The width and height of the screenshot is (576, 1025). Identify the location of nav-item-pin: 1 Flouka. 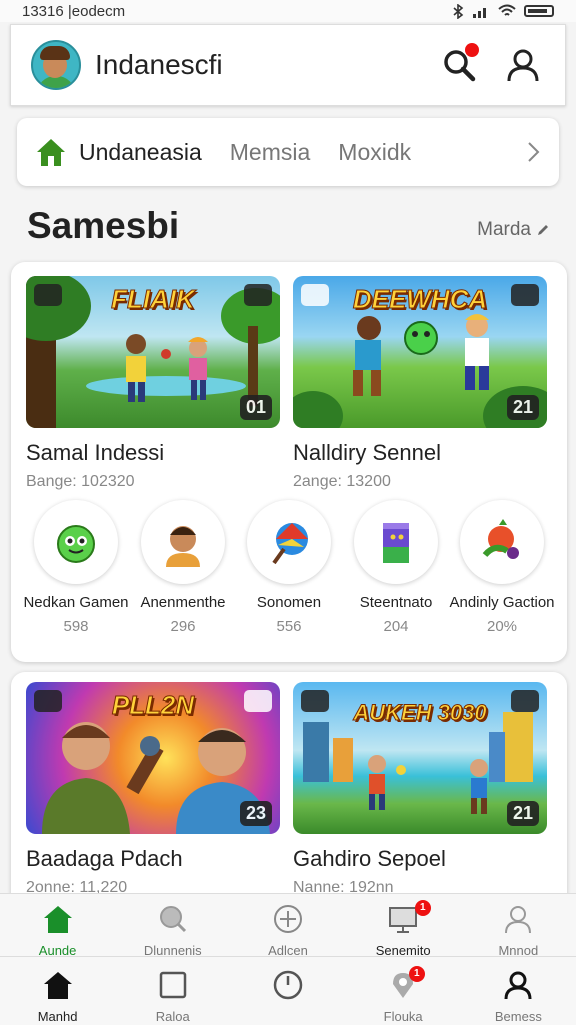
(403, 995).